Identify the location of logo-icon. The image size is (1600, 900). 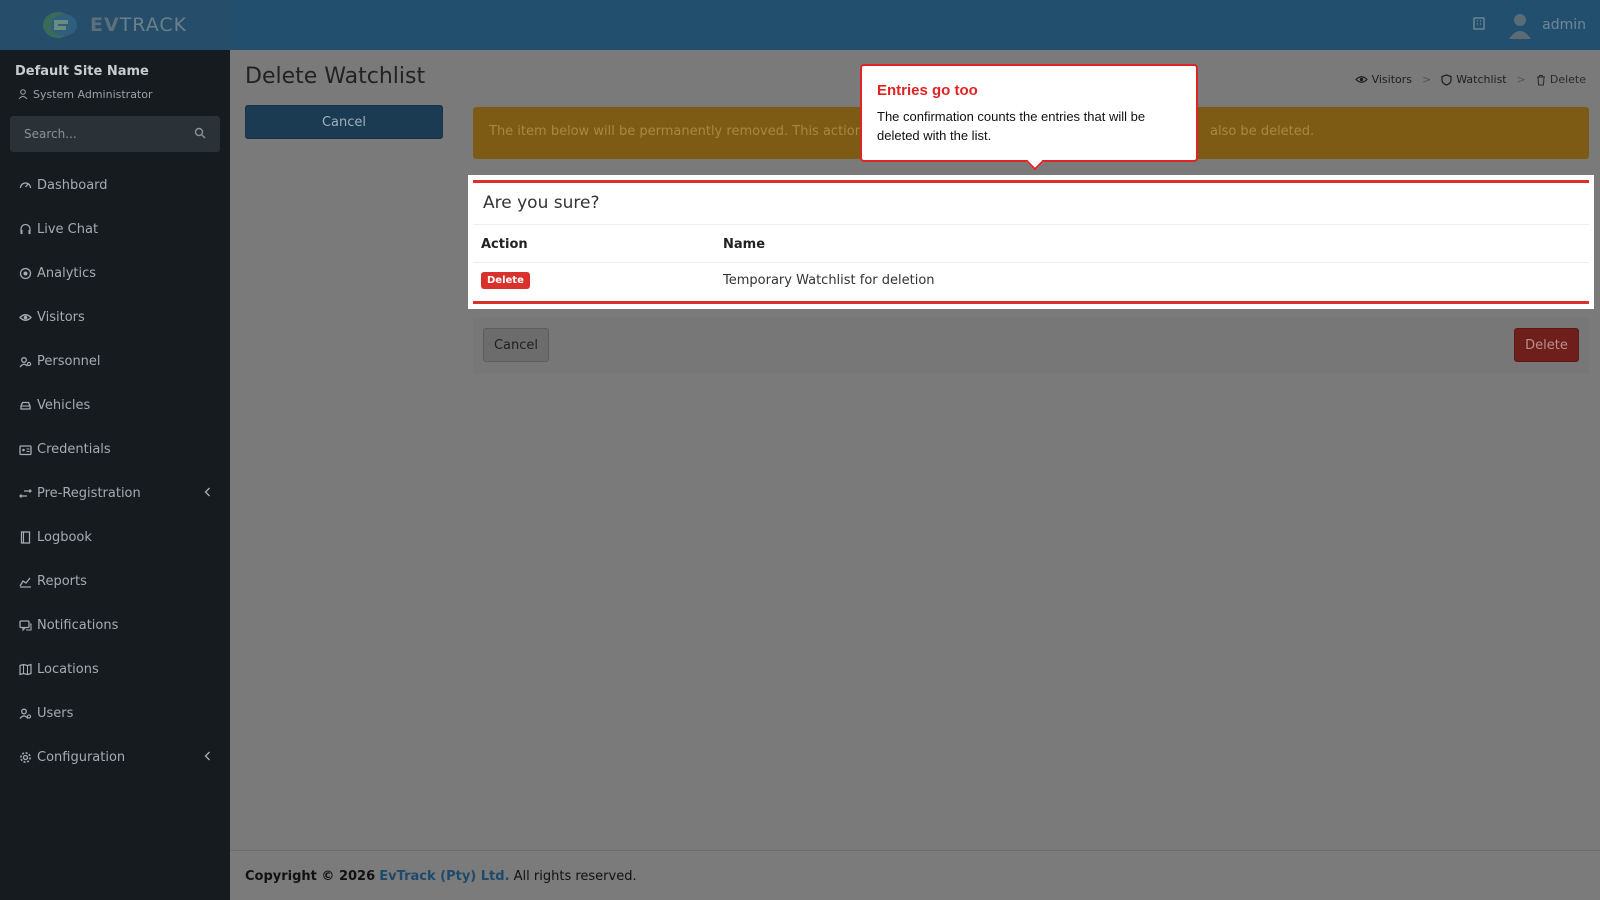
(62, 25).